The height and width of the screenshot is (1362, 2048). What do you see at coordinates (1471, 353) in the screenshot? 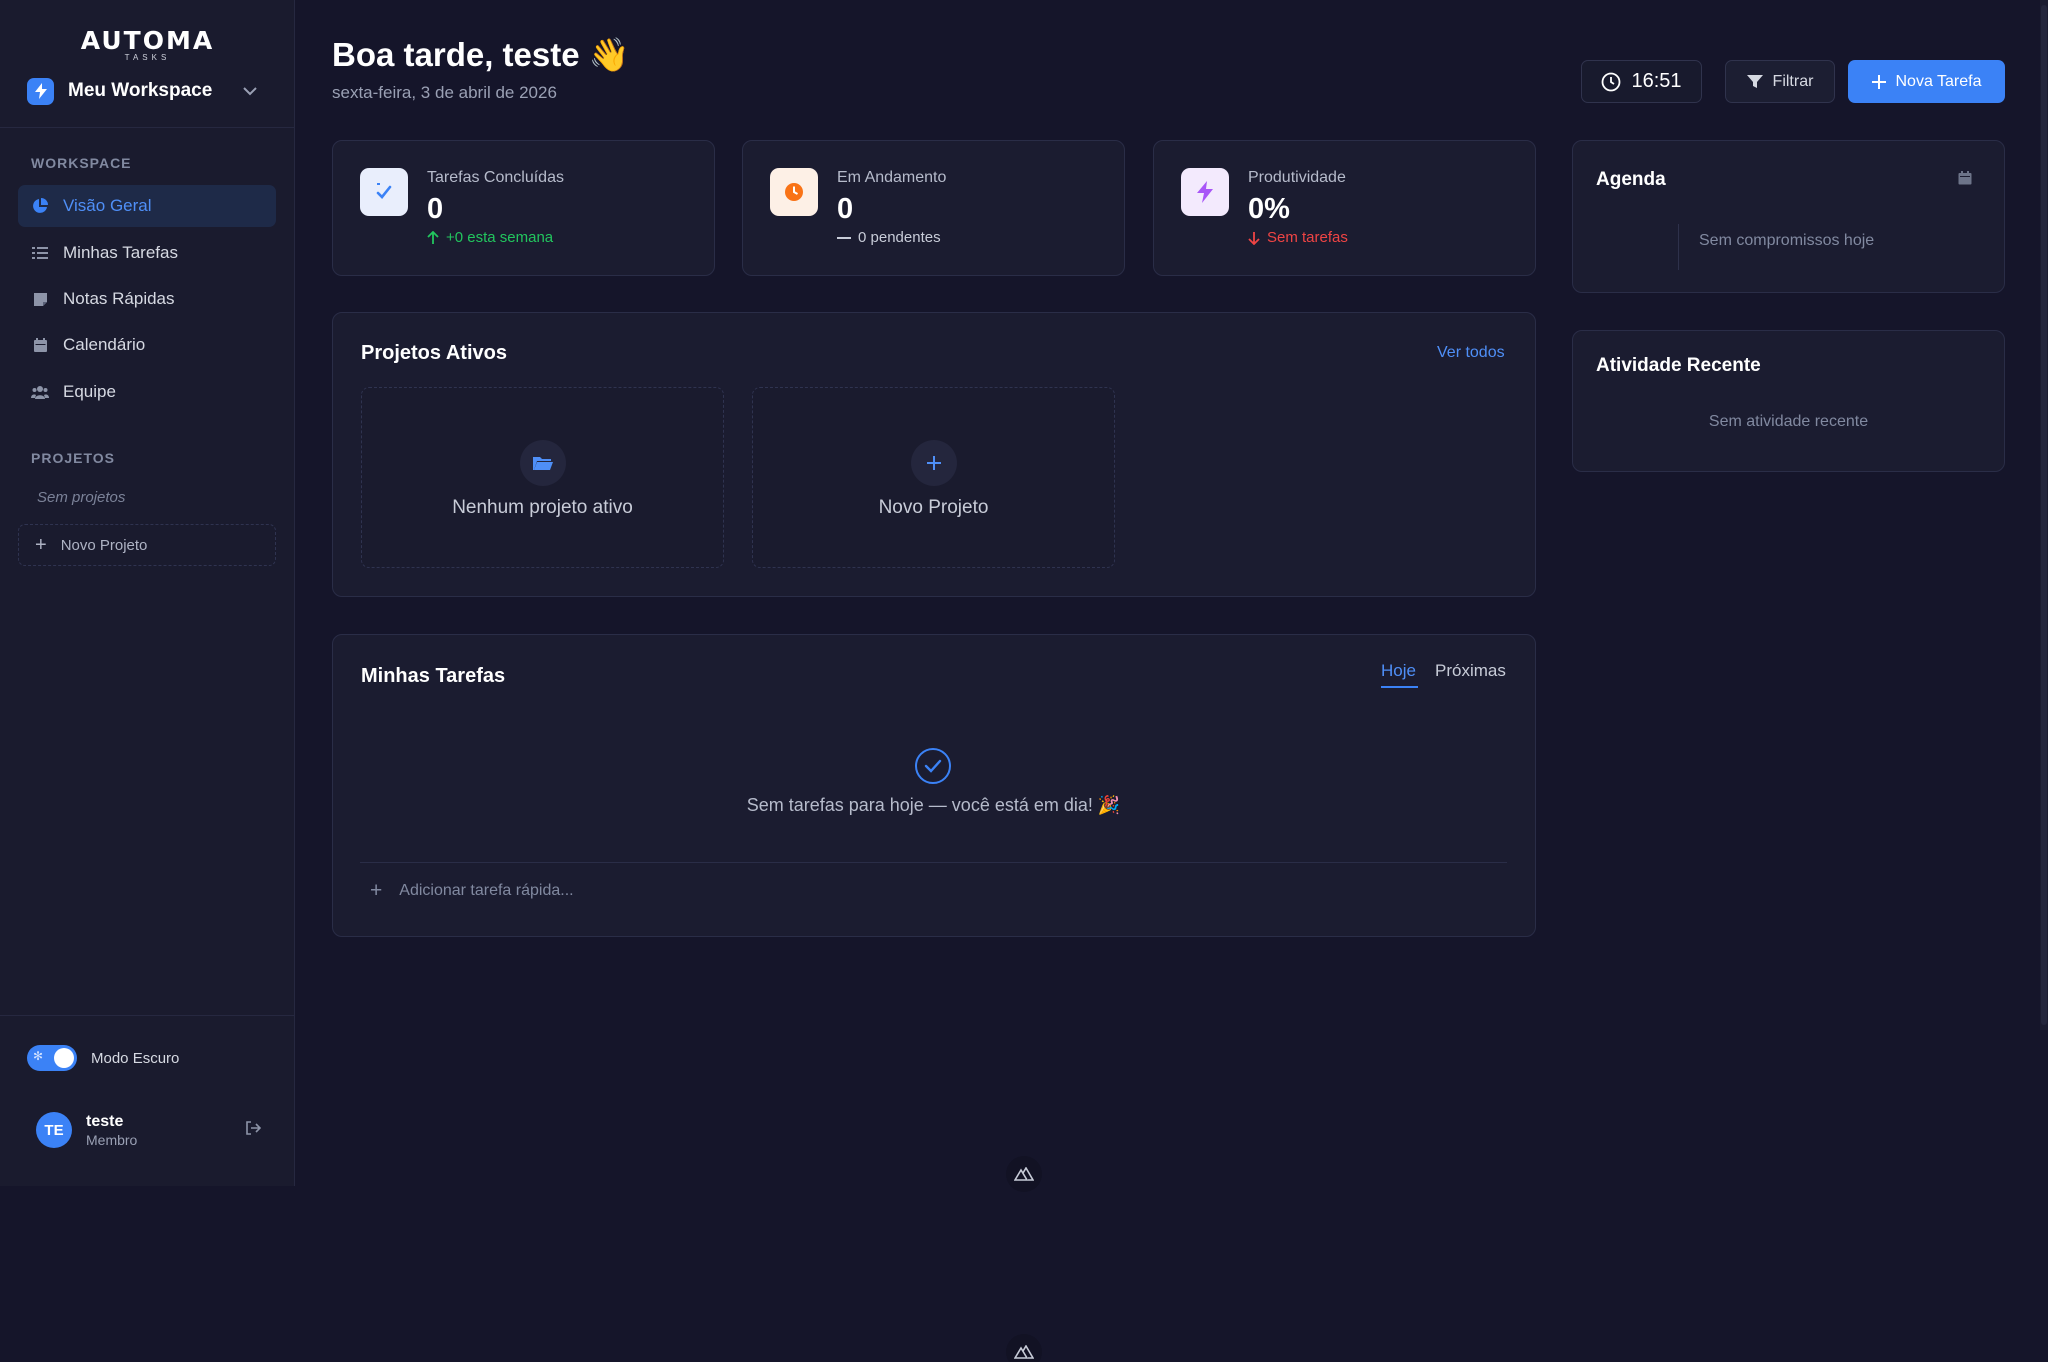
I see `see-all-projects-link: Ver todos` at bounding box center [1471, 353].